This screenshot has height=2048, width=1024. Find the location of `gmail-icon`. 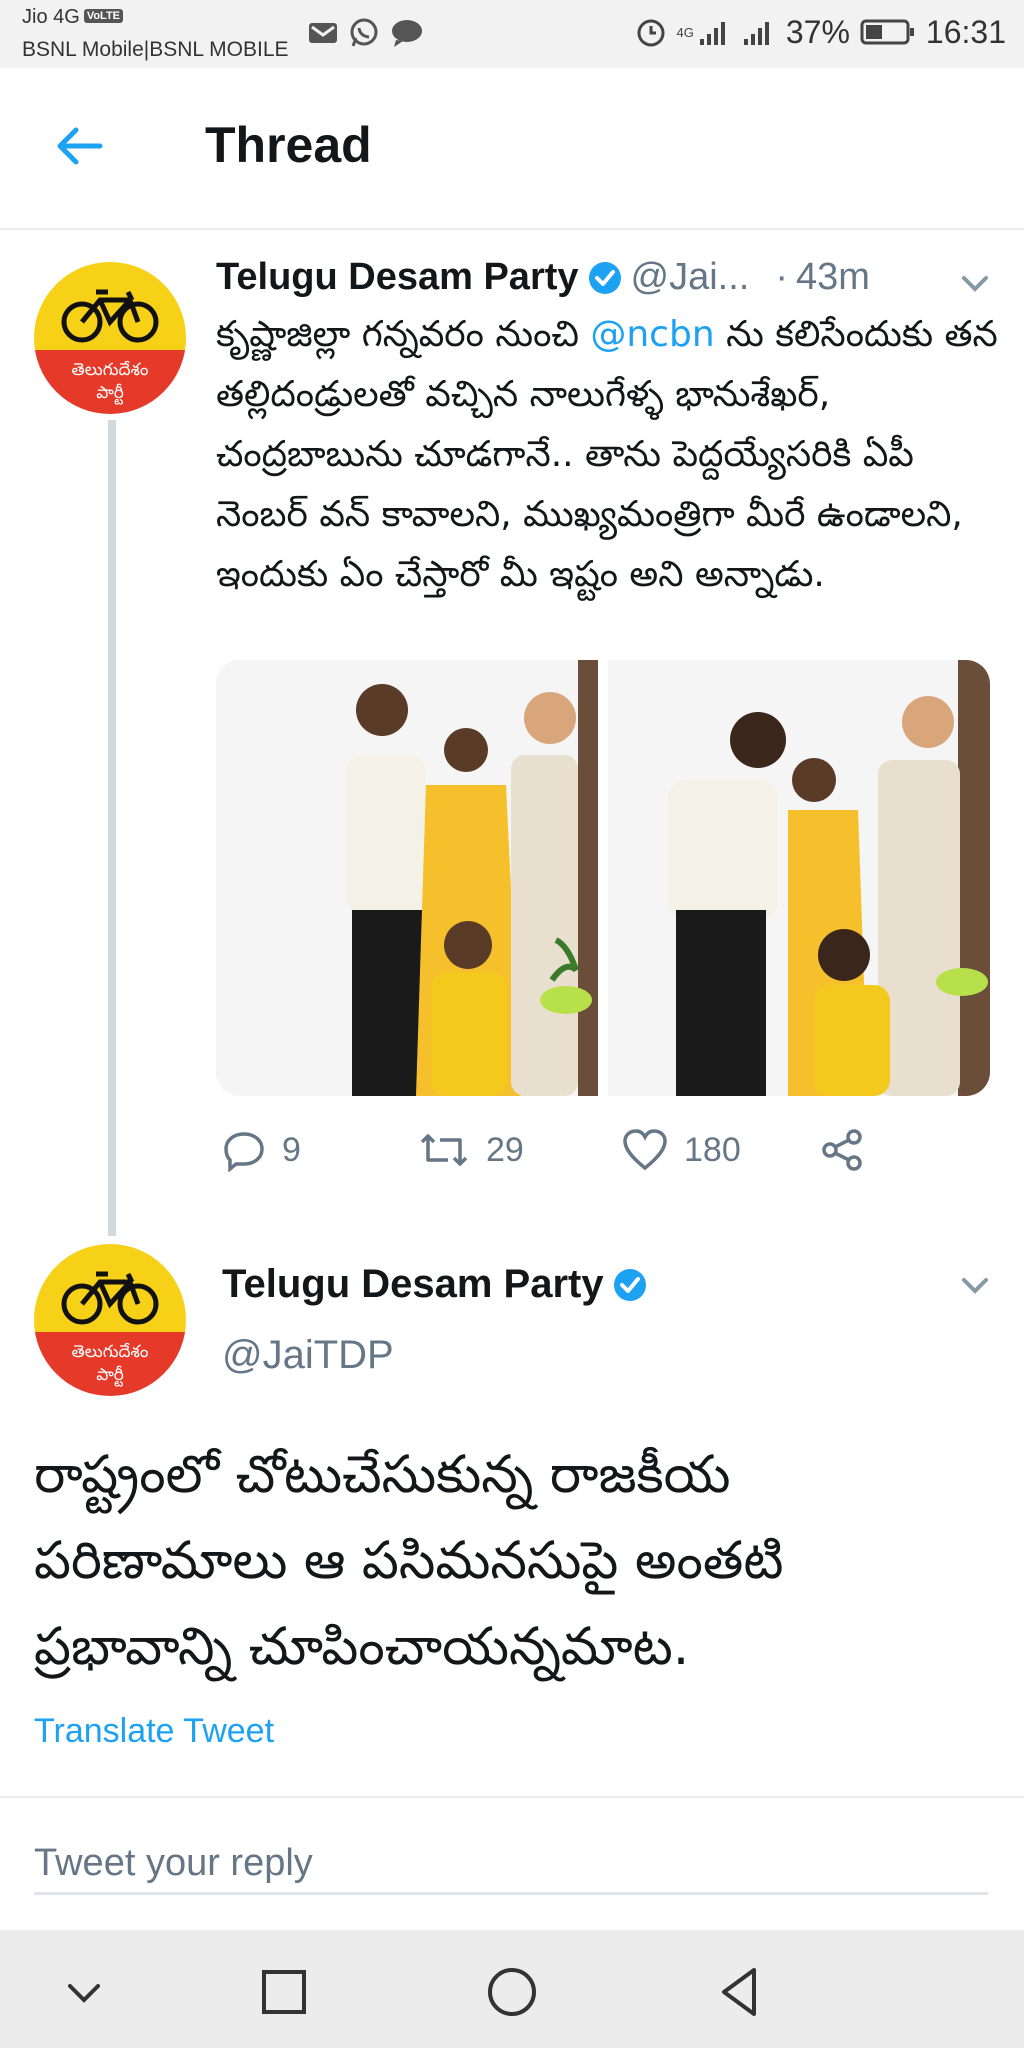

gmail-icon is located at coordinates (323, 33).